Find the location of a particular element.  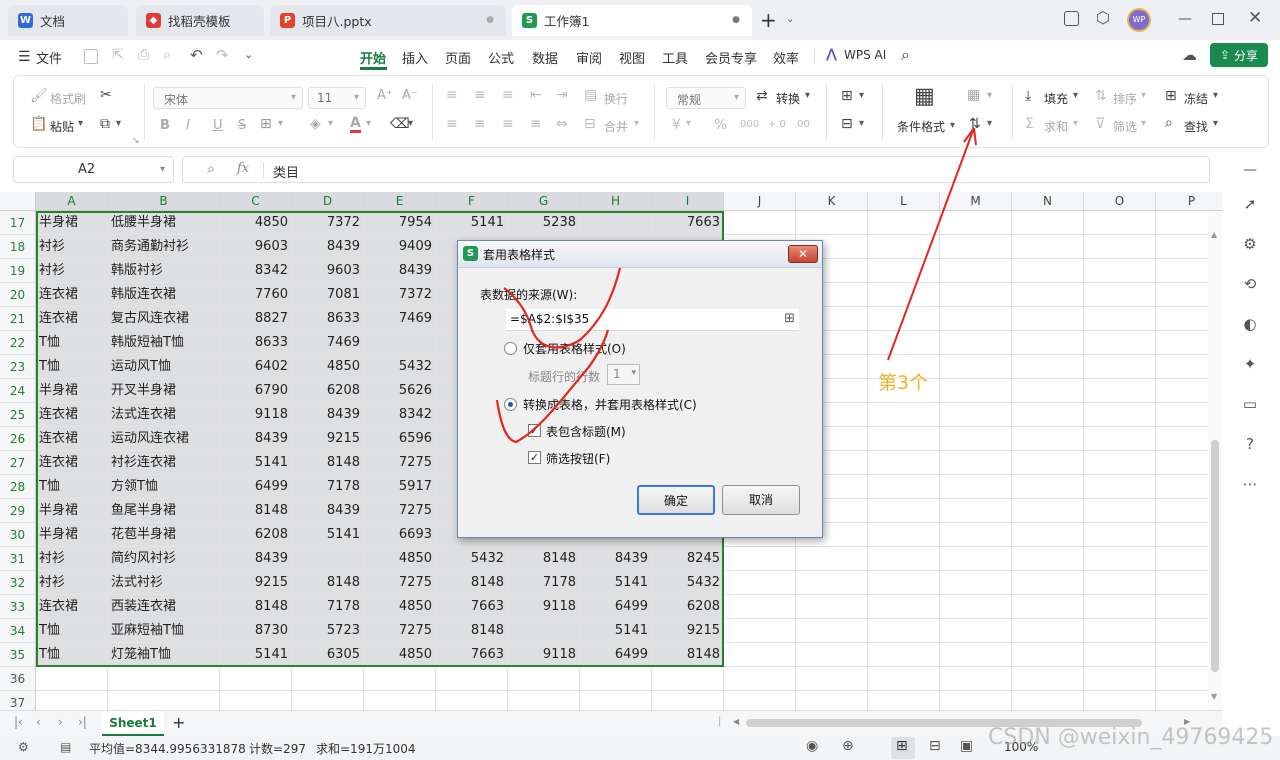

window-layout-icon is located at coordinates (1071, 18).